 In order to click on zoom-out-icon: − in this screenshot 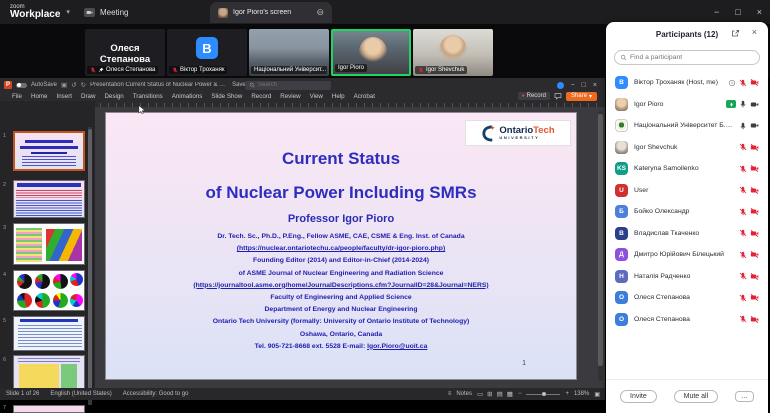, I will do `click(520, 394)`.